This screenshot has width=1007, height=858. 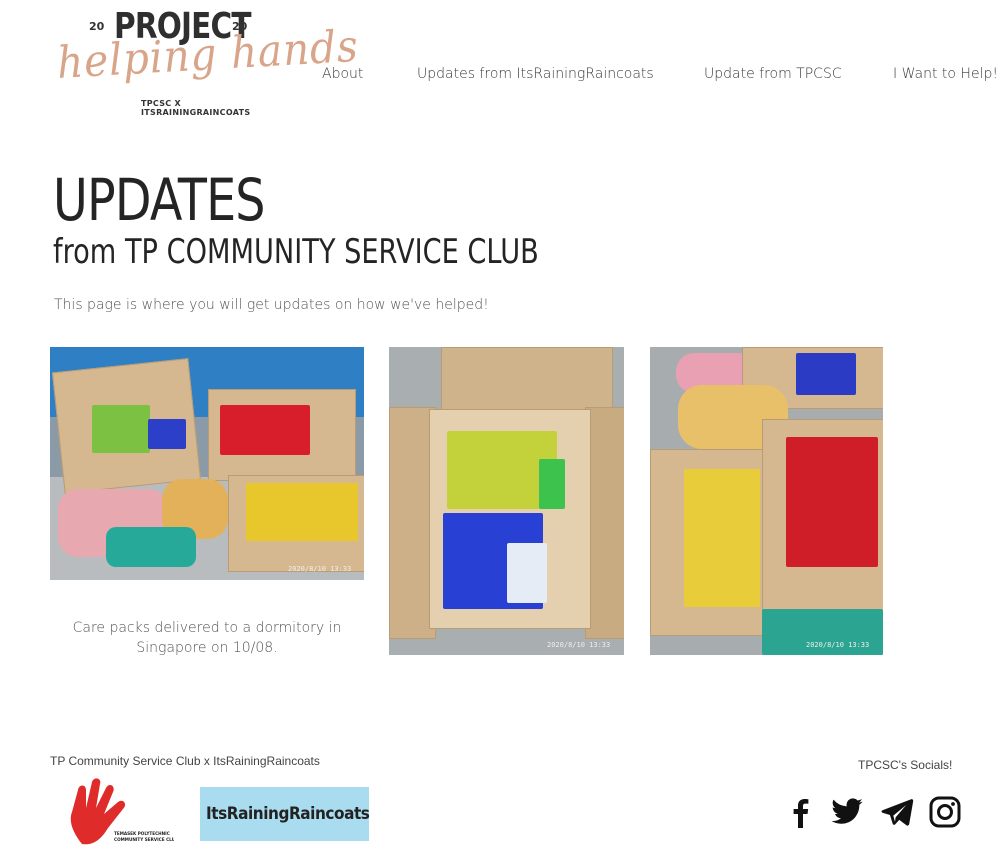 I want to click on tpcsc-logo-line-2: COMMUNITY SERVICE CLUB, so click(x=144, y=839).